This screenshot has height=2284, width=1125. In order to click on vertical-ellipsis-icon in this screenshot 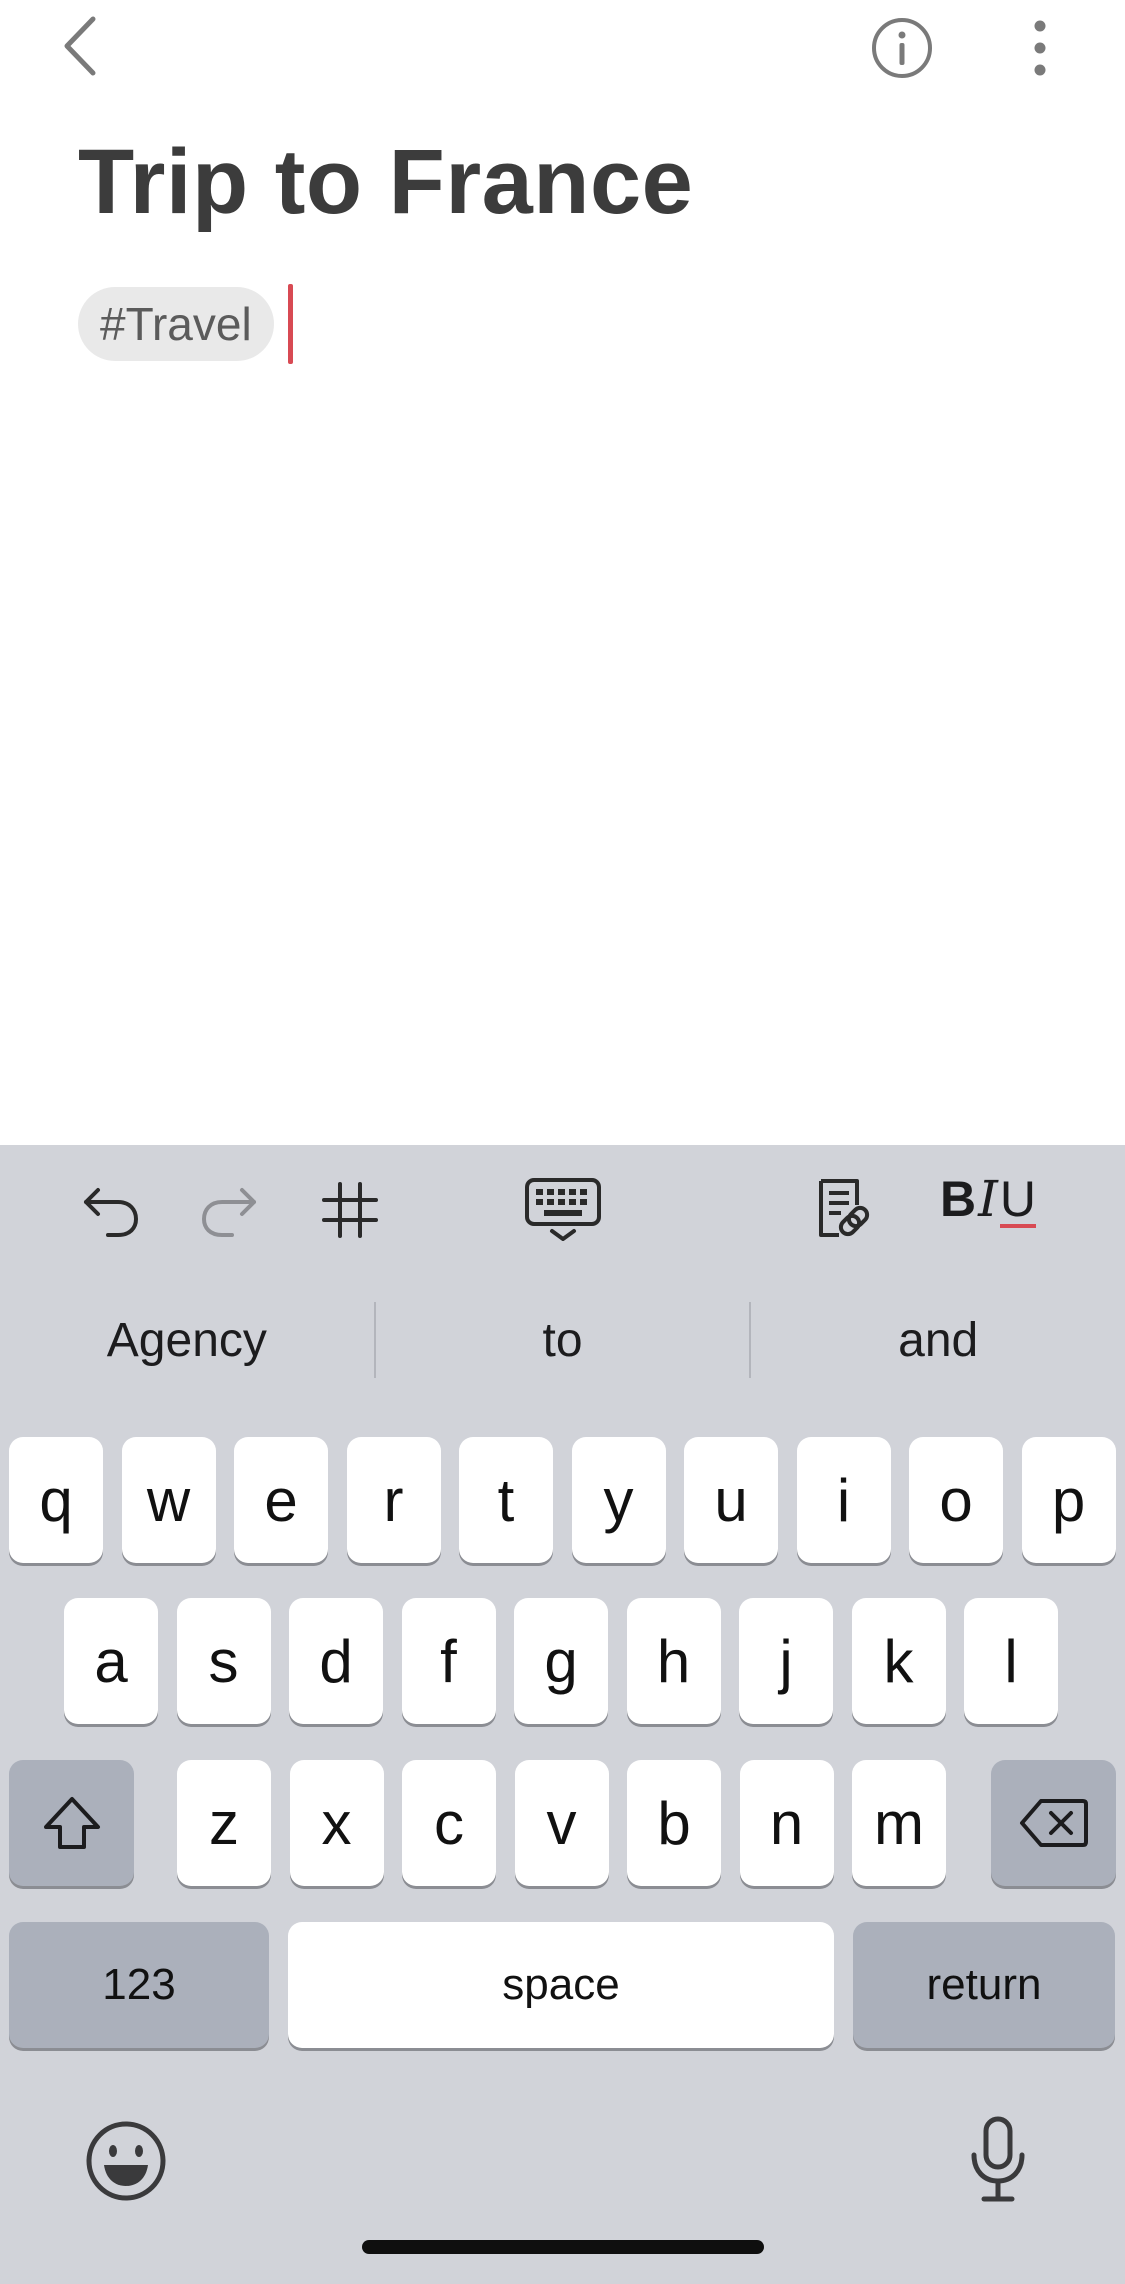, I will do `click(1040, 48)`.